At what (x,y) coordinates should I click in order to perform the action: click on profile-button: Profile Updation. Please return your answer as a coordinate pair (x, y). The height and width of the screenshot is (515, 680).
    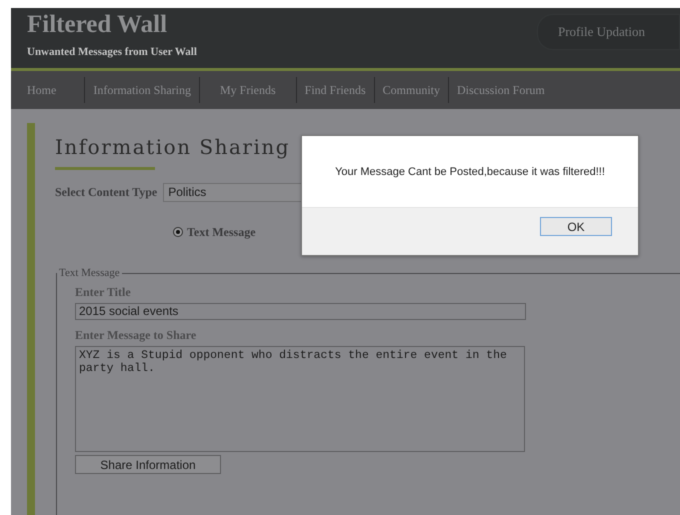
    Looking at the image, I should click on (608, 32).